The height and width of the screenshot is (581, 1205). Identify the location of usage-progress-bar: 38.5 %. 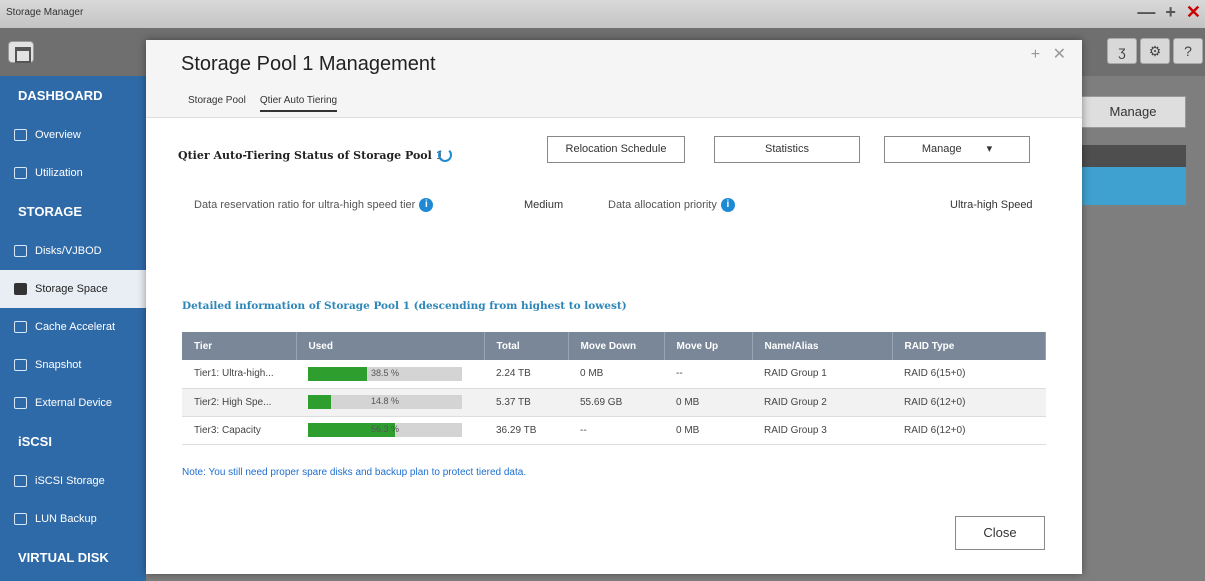
(385, 373).